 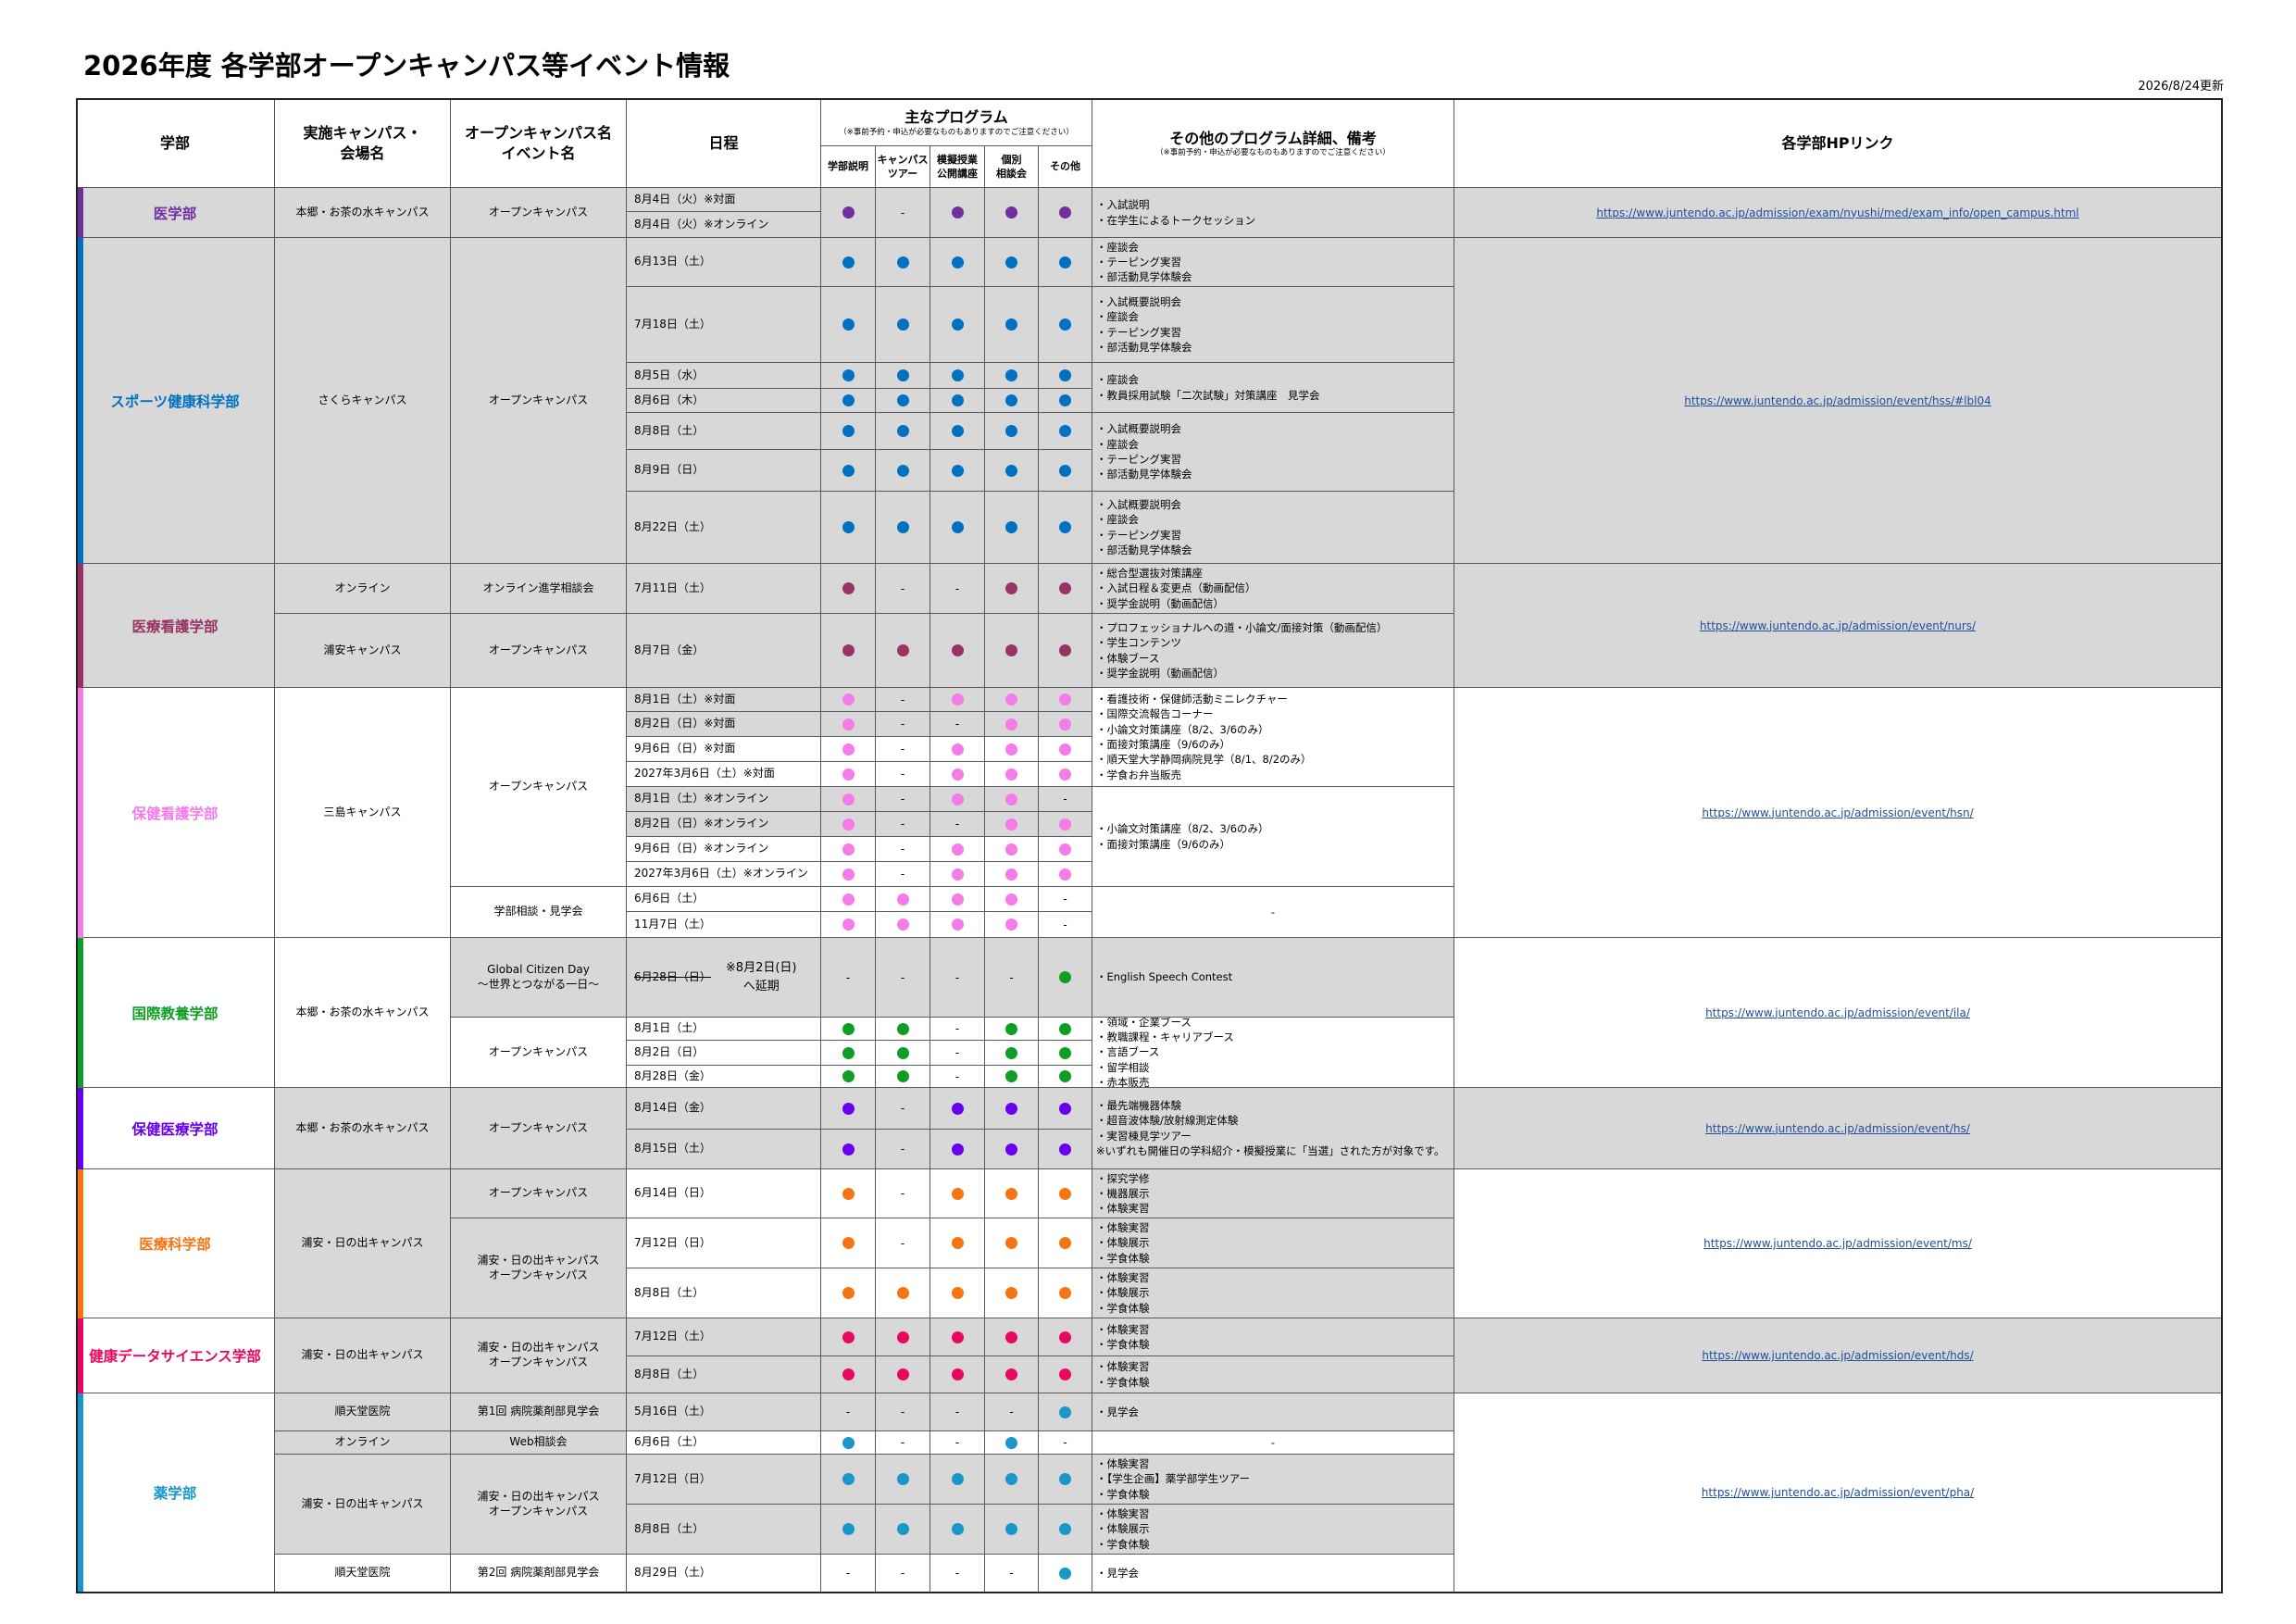 I want to click on date-cell: 8月15日（土）, so click(x=724, y=1149).